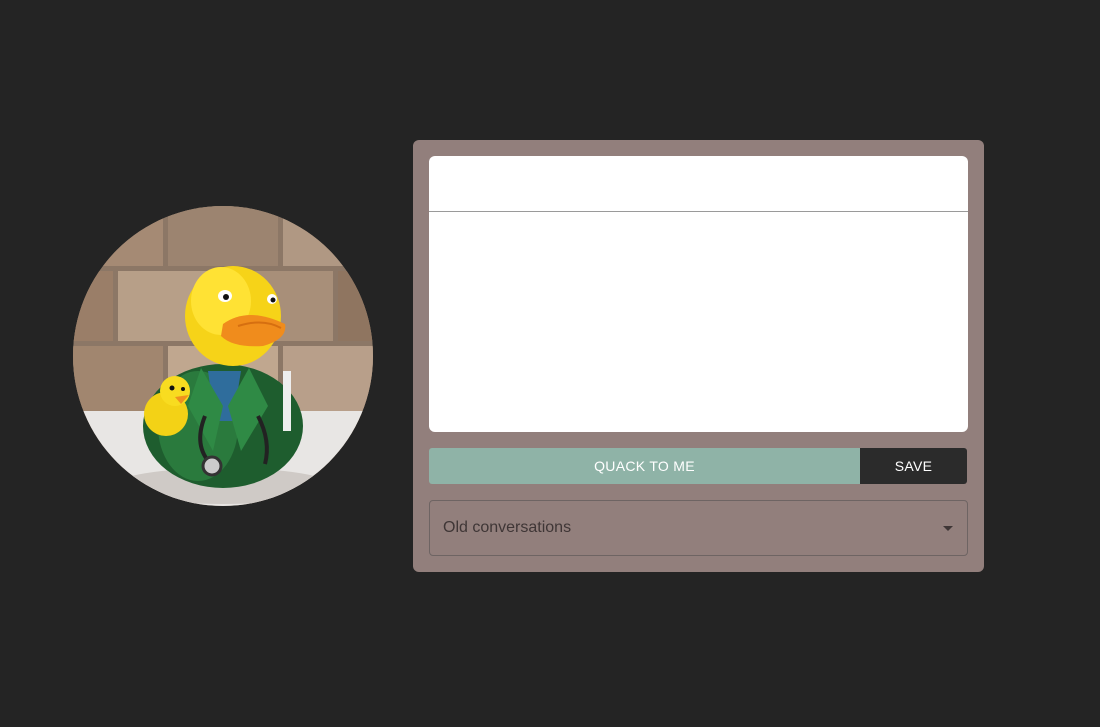 The image size is (1100, 727). I want to click on duck-avatar, so click(223, 356).